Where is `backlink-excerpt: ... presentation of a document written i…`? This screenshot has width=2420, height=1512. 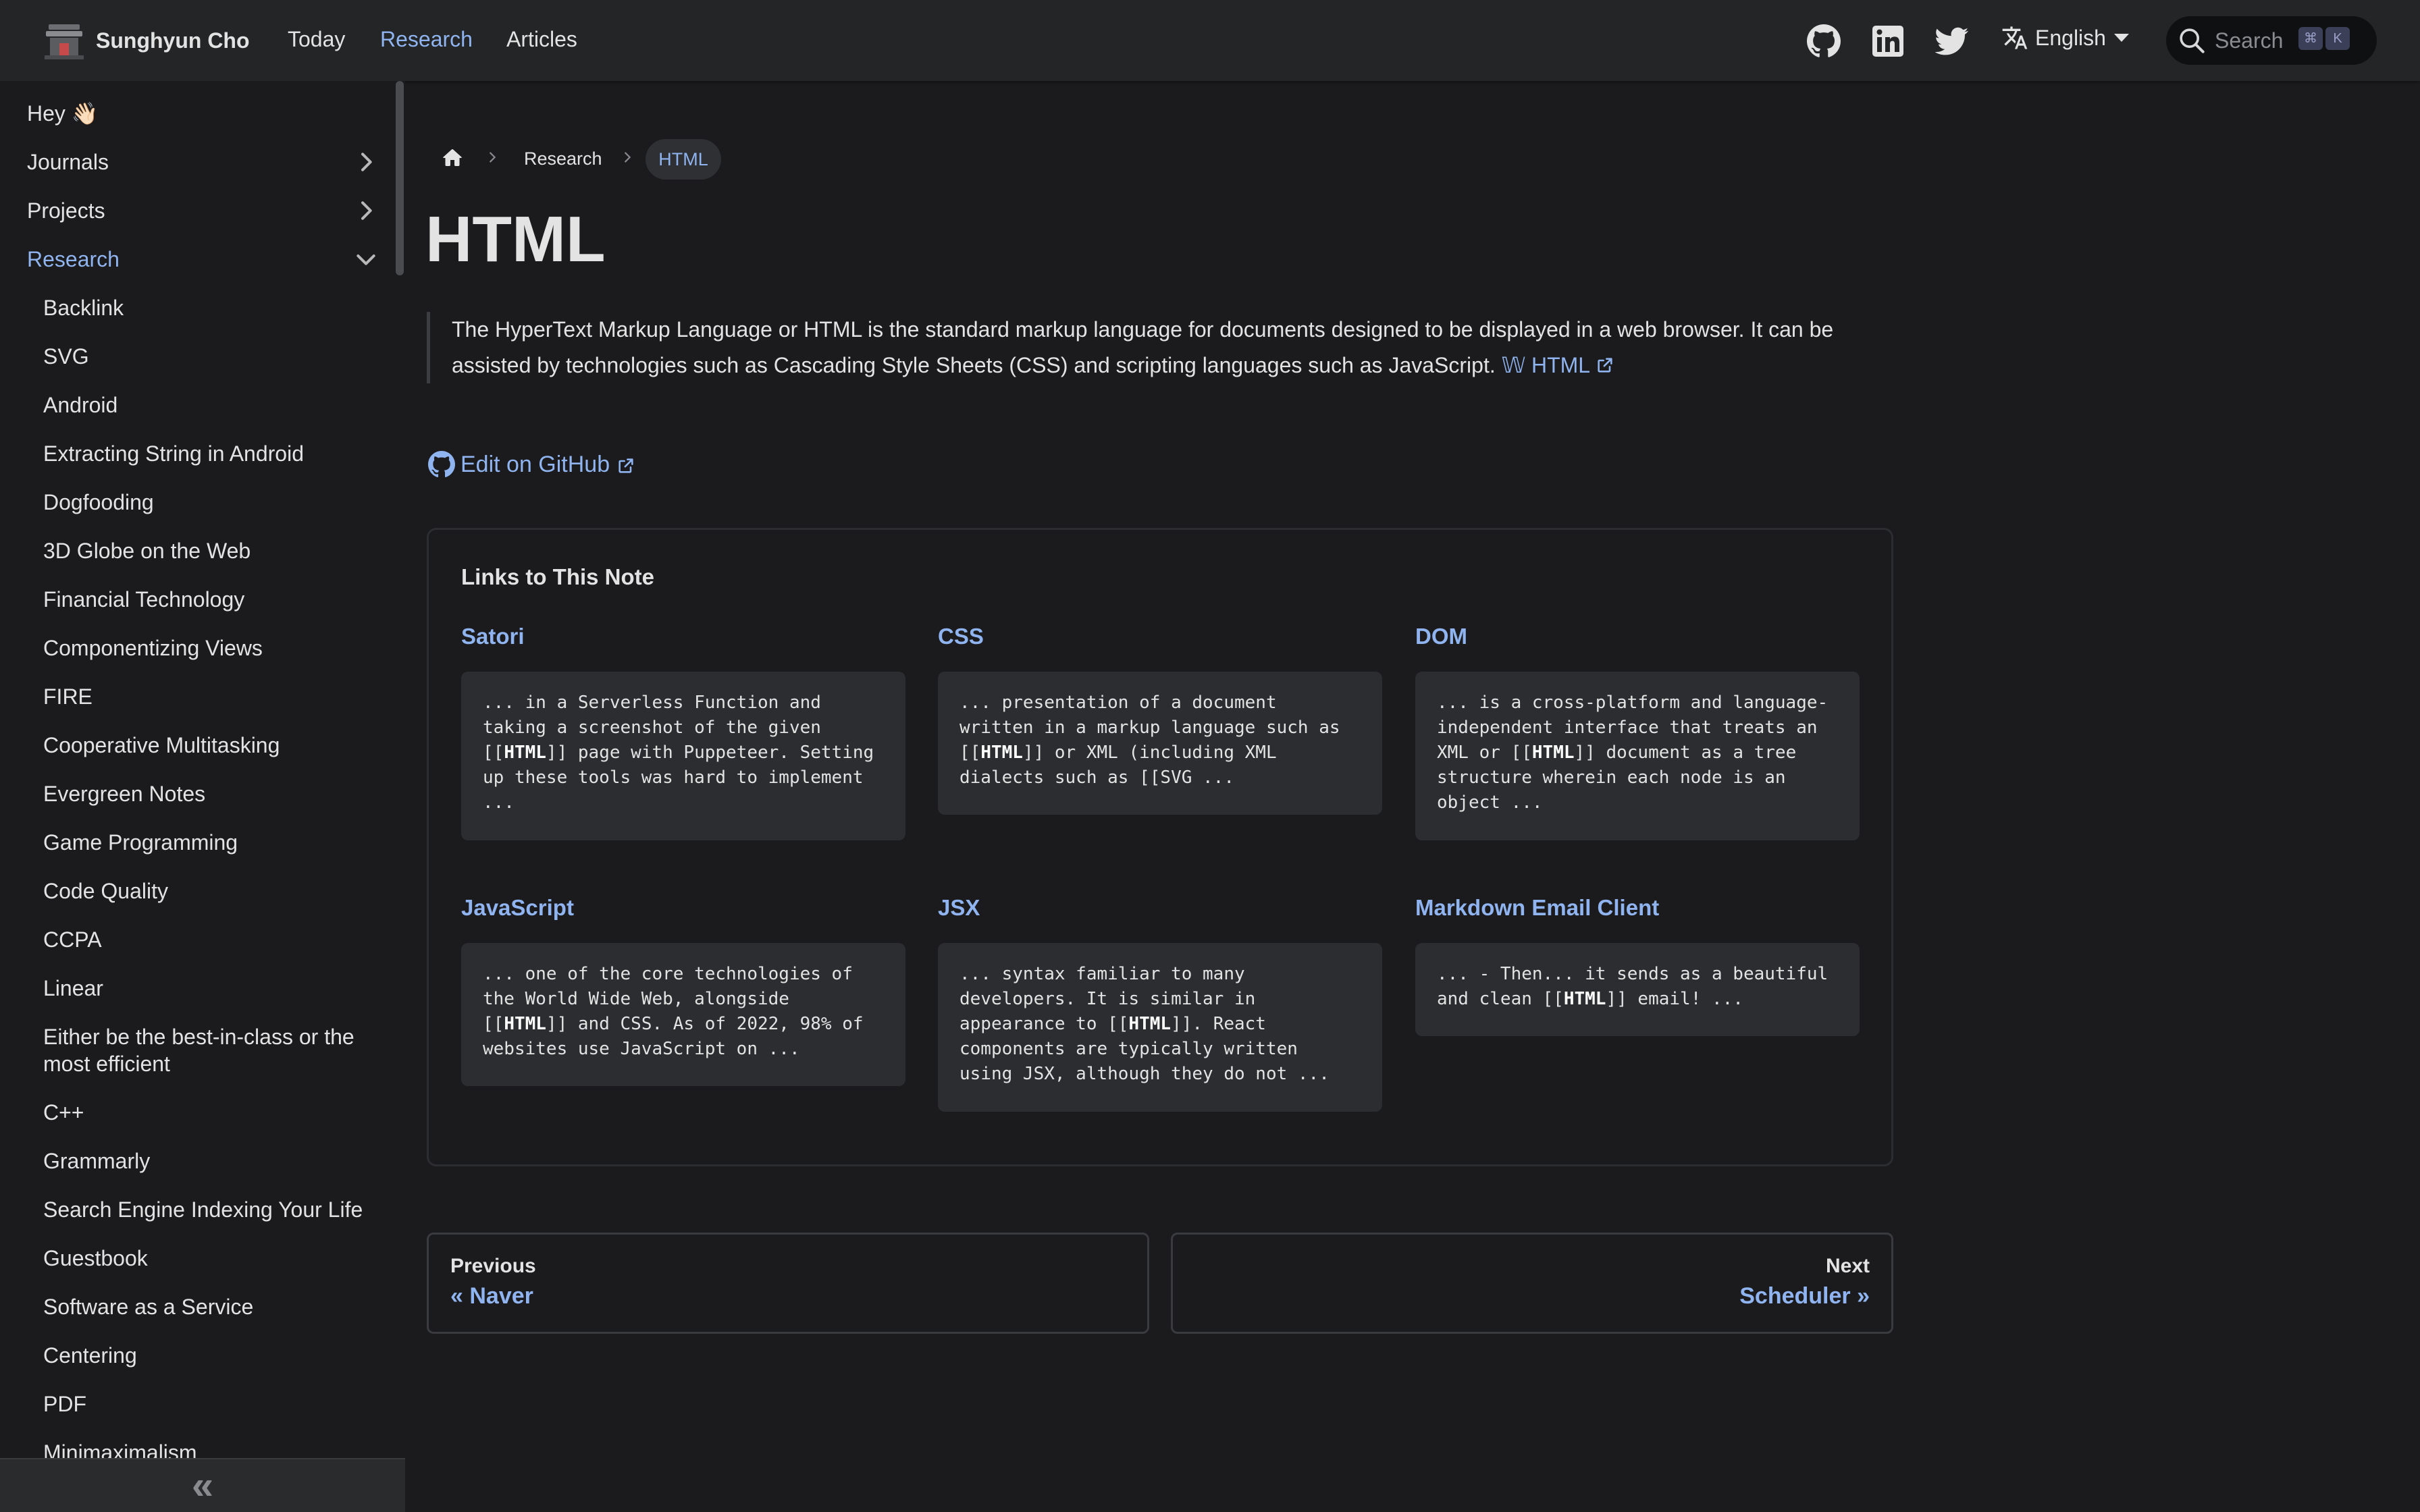
backlink-excerpt: ... presentation of a document written i… is located at coordinates (1160, 744).